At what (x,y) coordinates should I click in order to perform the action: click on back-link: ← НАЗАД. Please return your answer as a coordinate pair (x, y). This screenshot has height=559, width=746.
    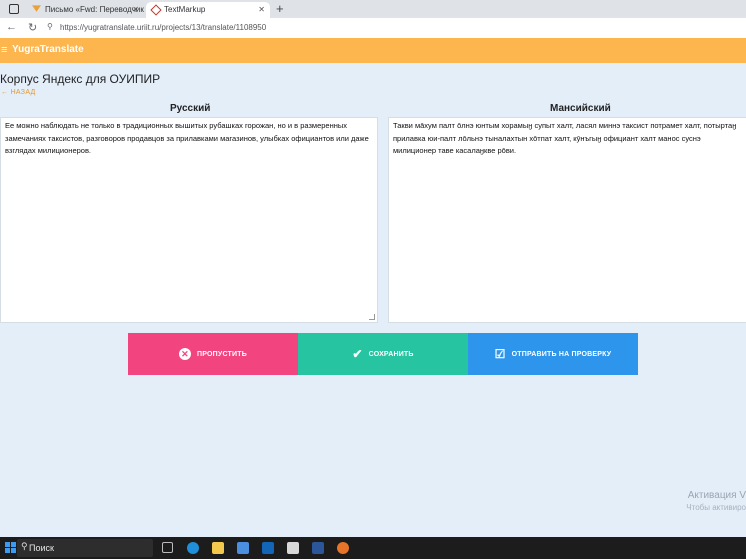
    Looking at the image, I should click on (18, 92).